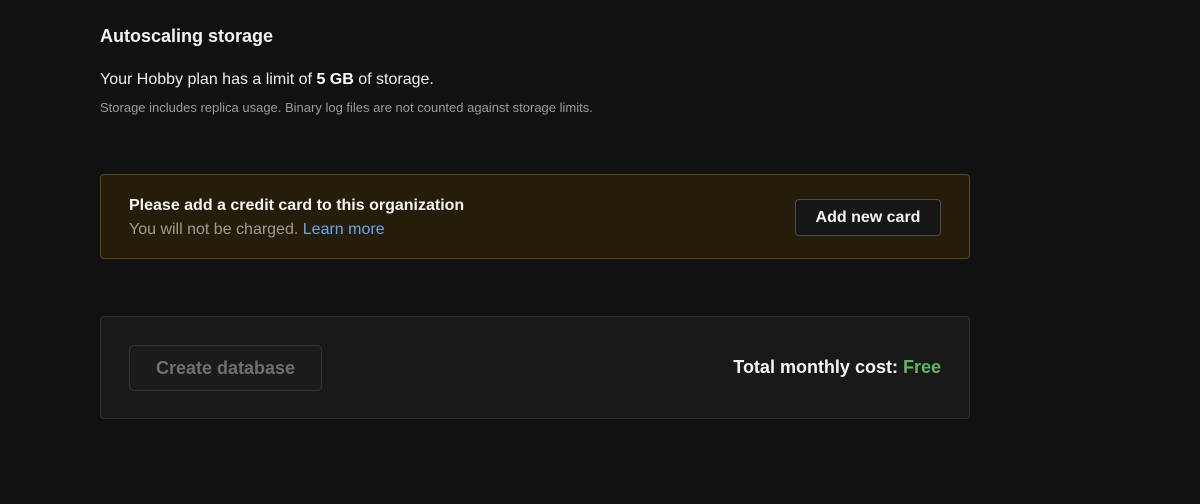 Image resolution: width=1200 pixels, height=504 pixels. I want to click on cost-label: Total monthly cost:, so click(815, 367).